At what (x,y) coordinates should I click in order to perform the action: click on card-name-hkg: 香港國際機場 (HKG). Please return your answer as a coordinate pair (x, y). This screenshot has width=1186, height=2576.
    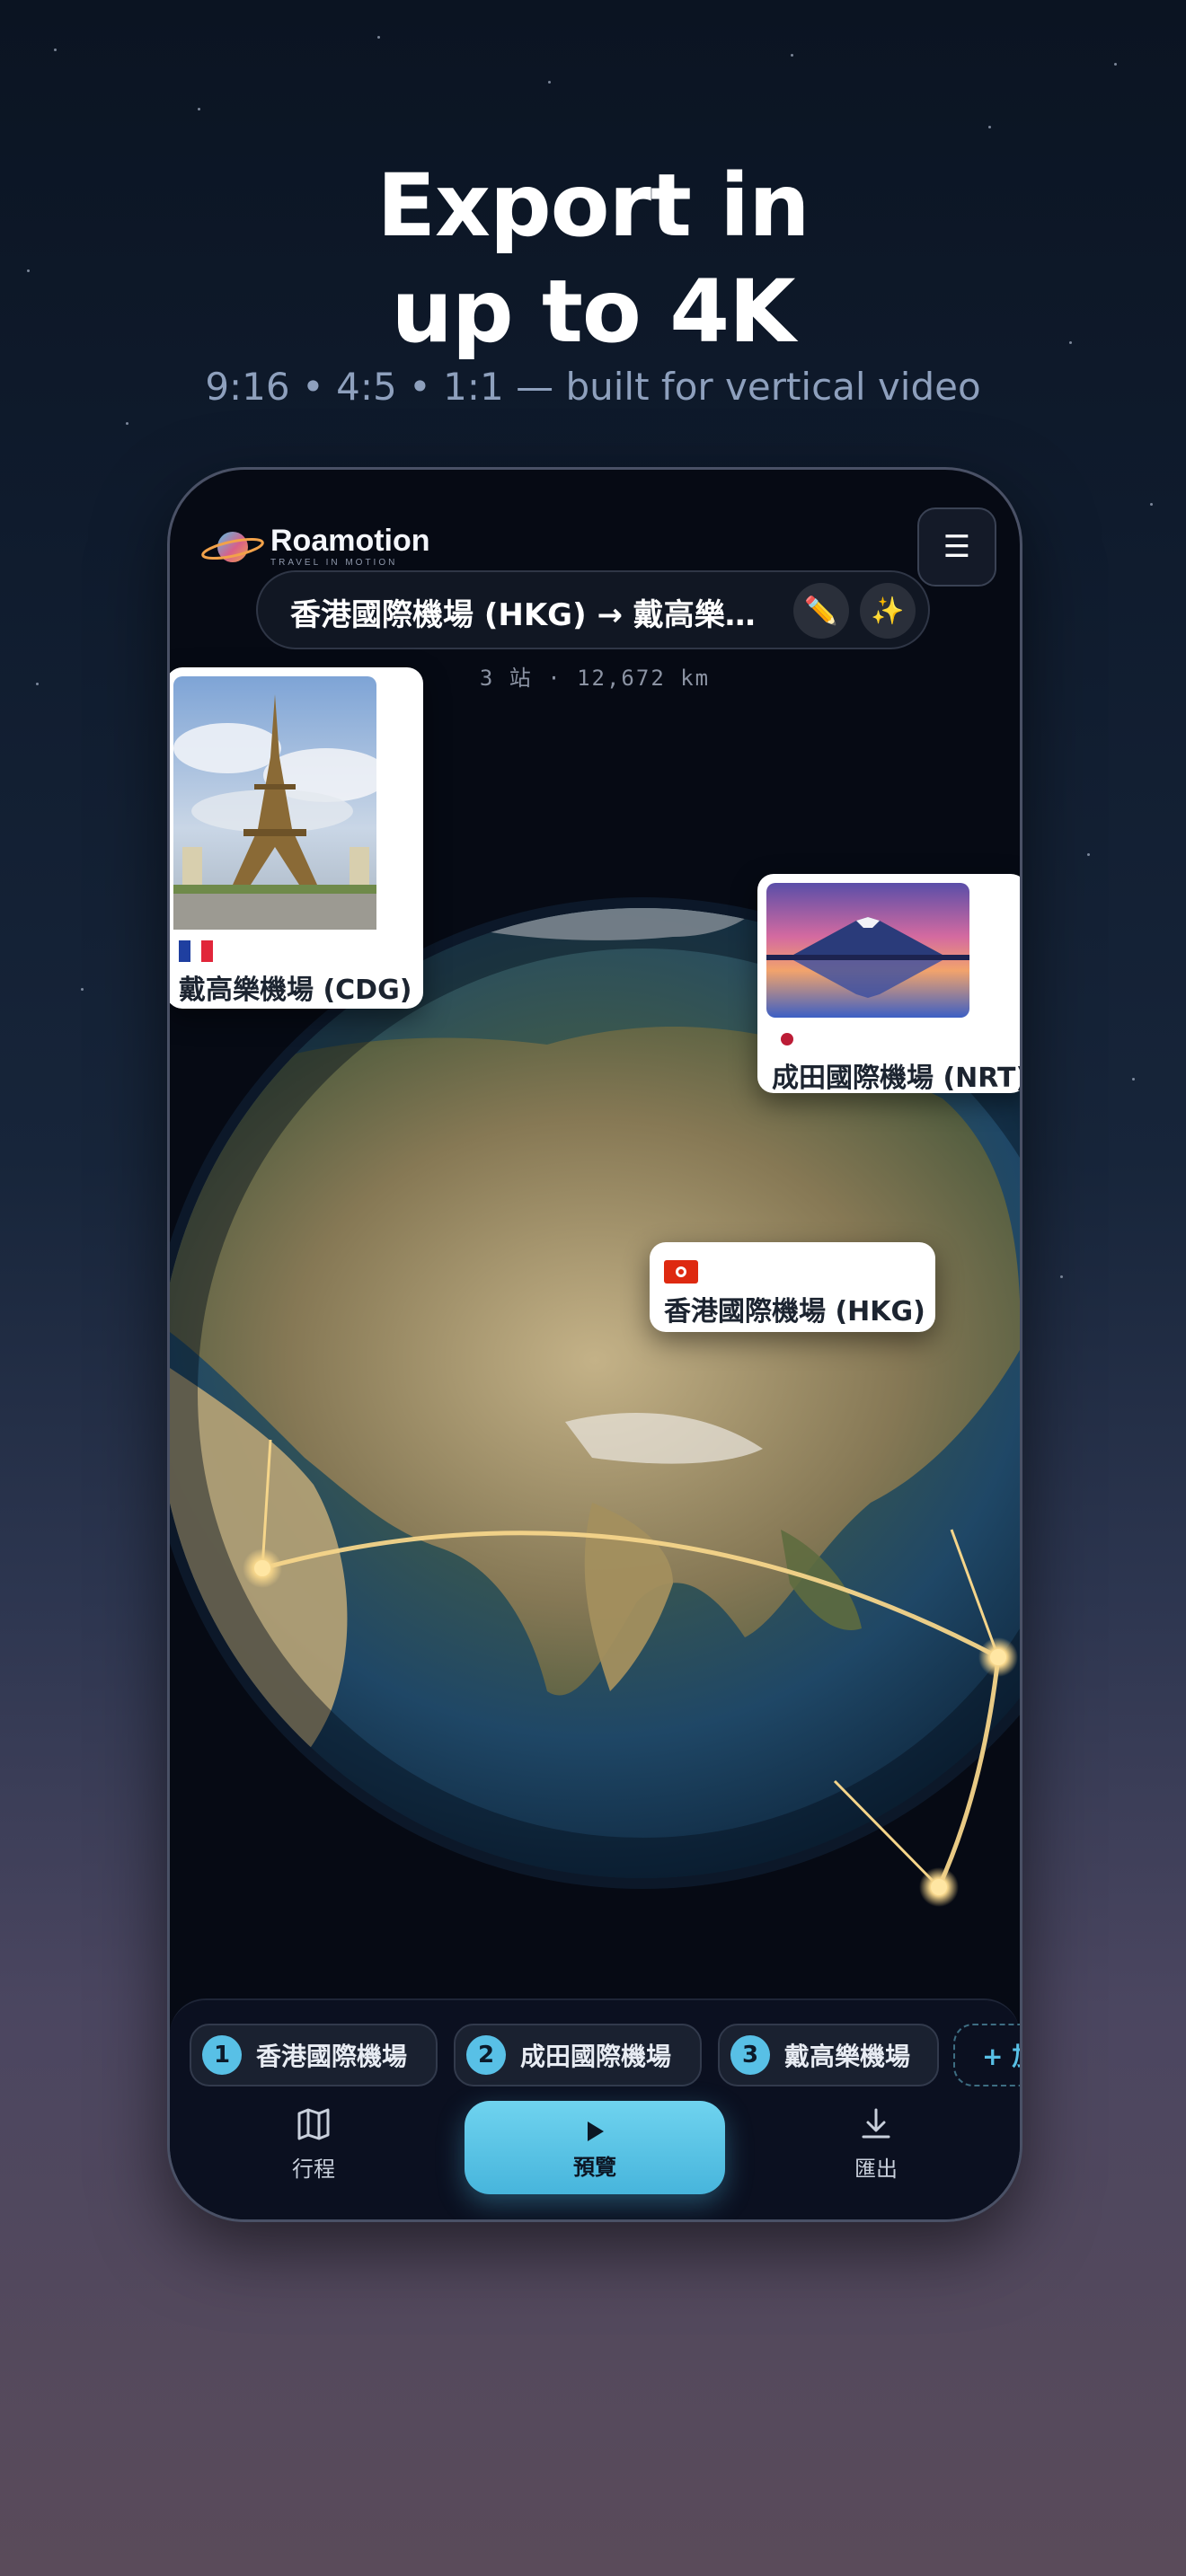
    Looking at the image, I should click on (794, 1312).